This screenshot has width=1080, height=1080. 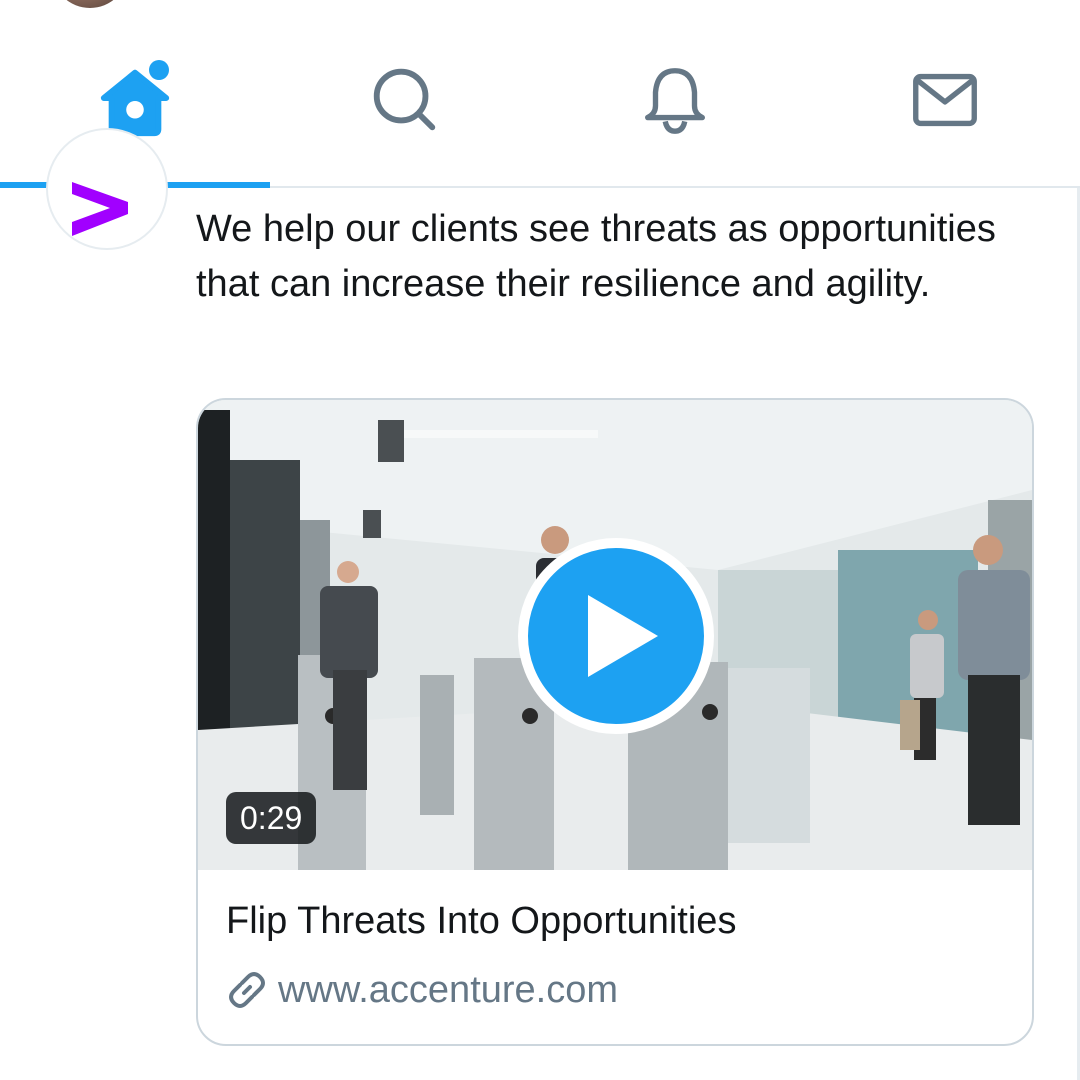 What do you see at coordinates (90, 4) in the screenshot?
I see `user-avatar` at bounding box center [90, 4].